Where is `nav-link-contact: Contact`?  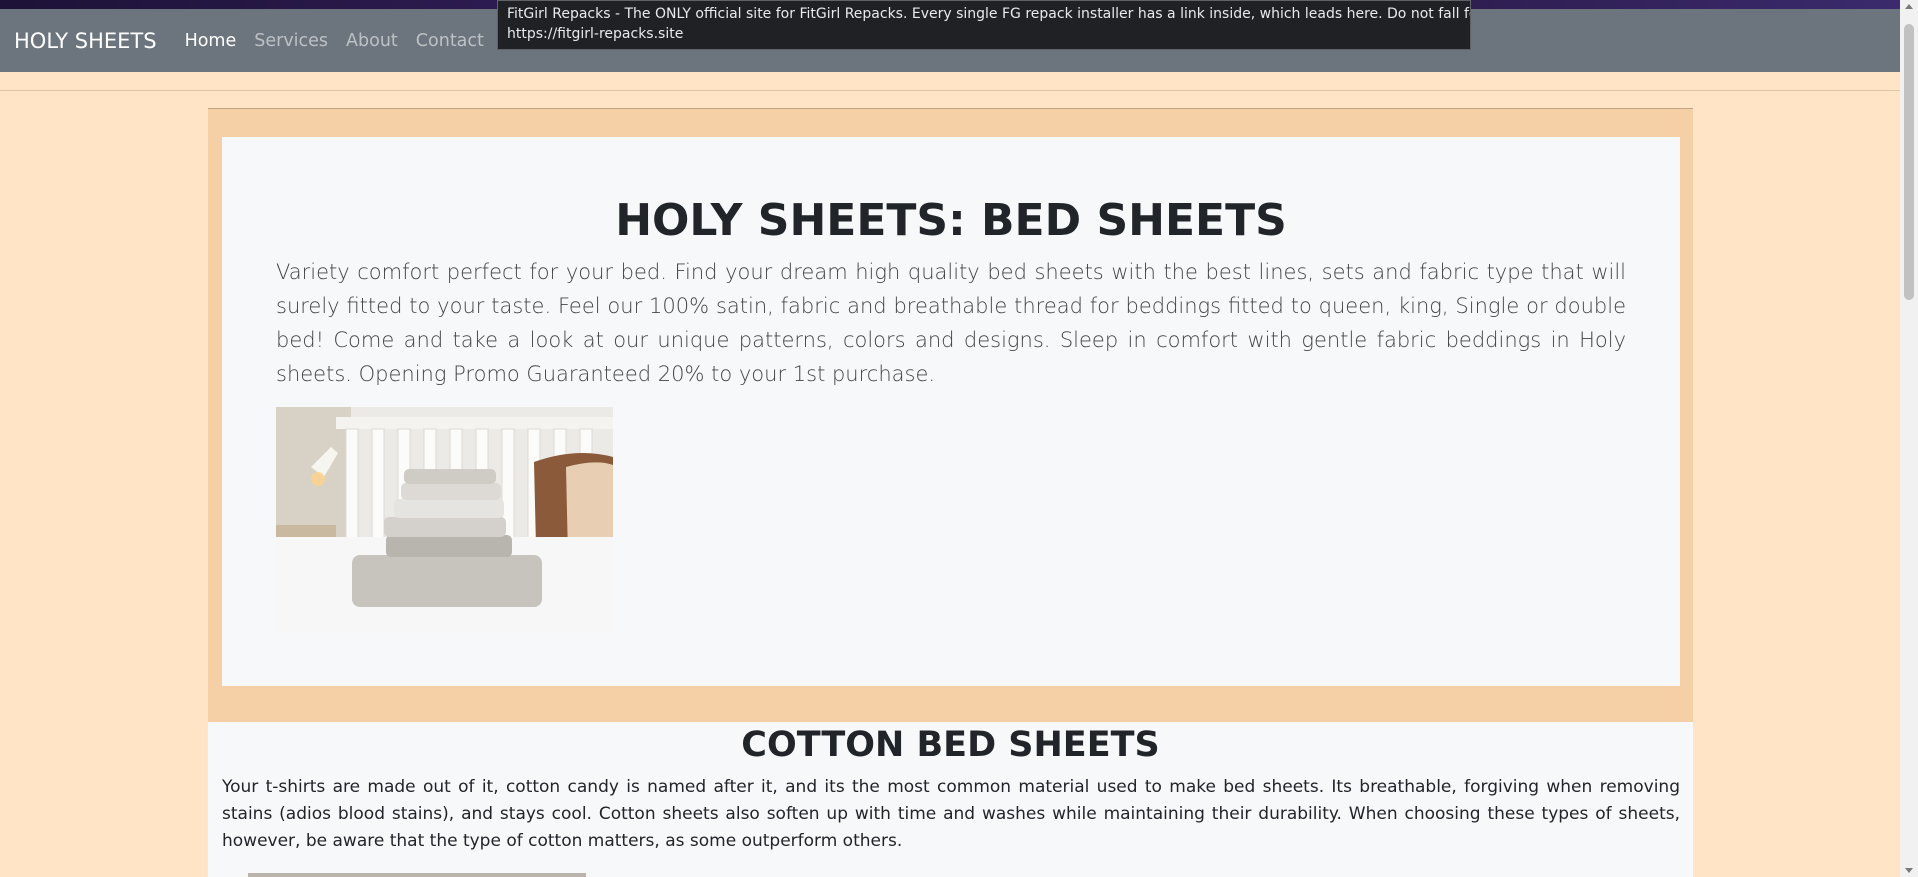 nav-link-contact: Contact is located at coordinates (450, 41).